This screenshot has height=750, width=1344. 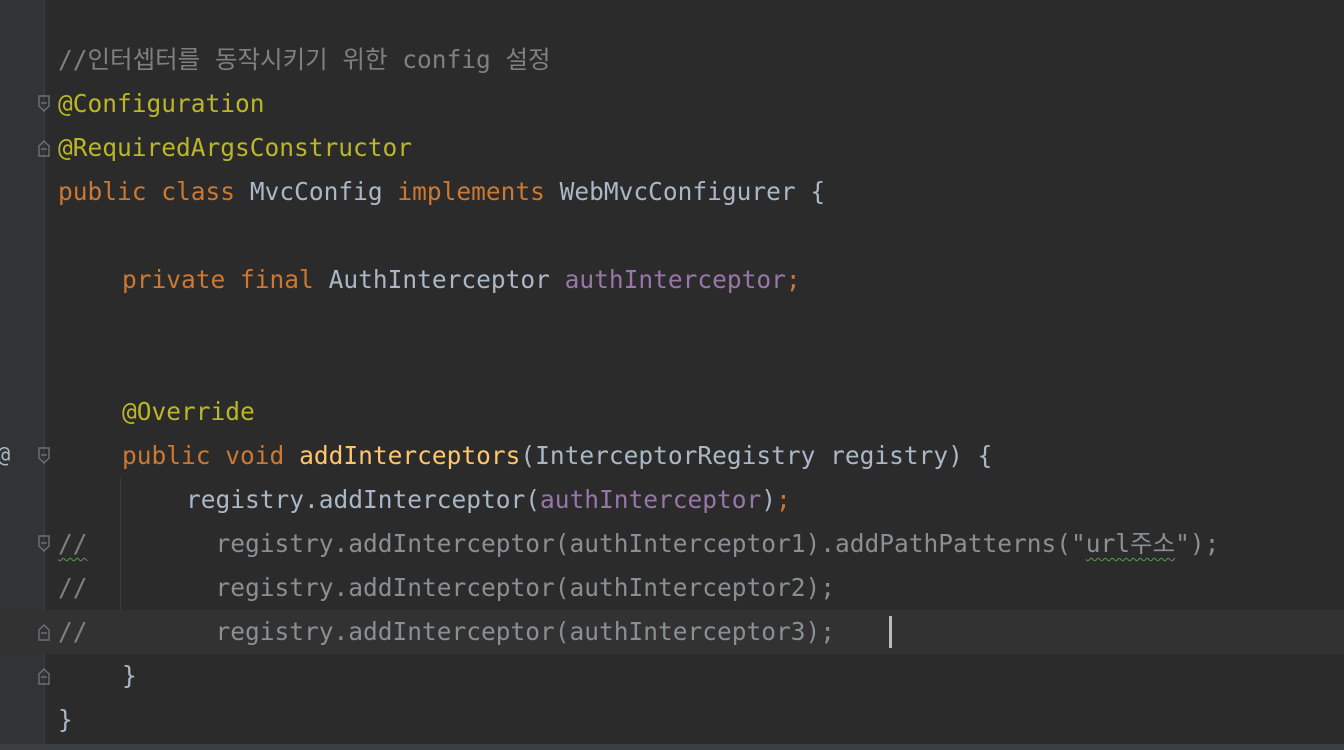 What do you see at coordinates (672, 60) in the screenshot?
I see `code-line-1: //인터셉터를 동작시키기 위한 config 설정` at bounding box center [672, 60].